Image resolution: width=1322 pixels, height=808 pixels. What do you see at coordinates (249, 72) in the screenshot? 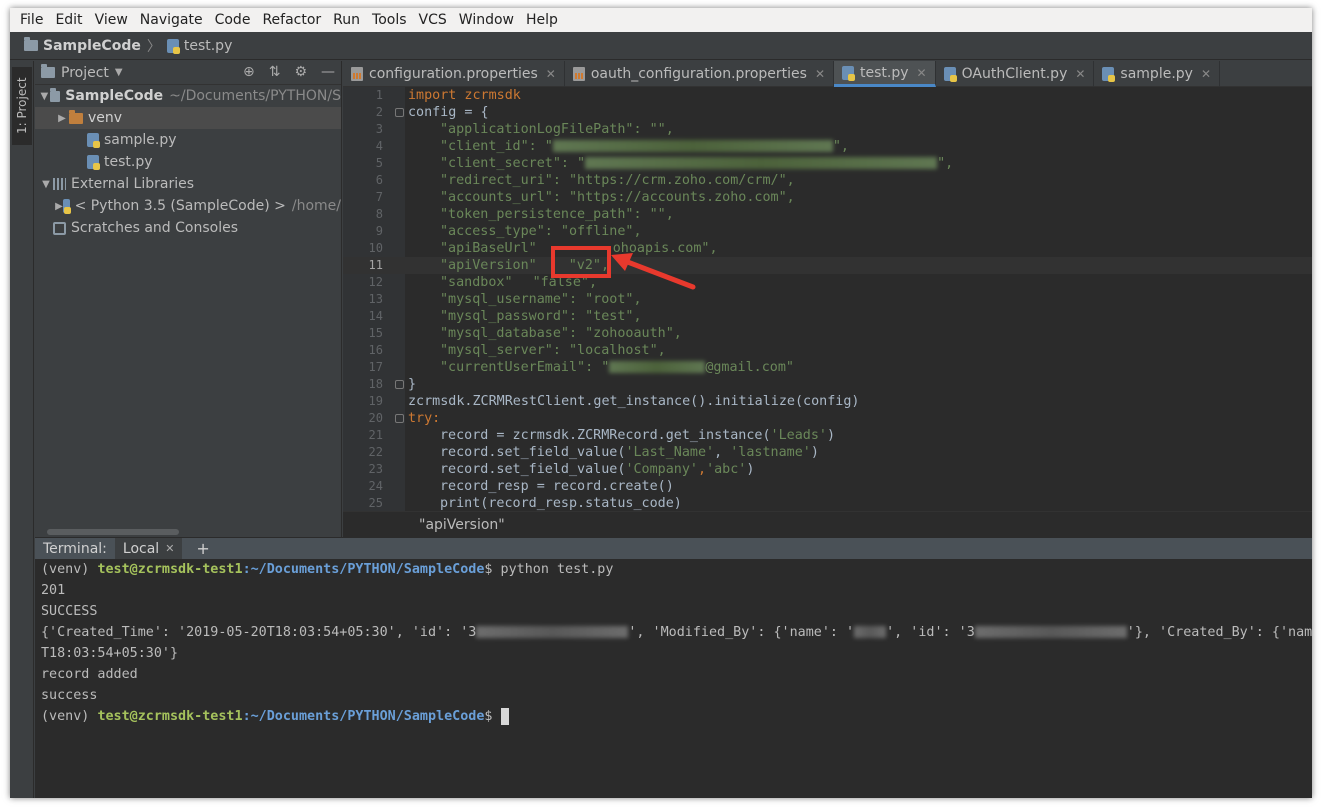
I see `locate-icon: ⊕` at bounding box center [249, 72].